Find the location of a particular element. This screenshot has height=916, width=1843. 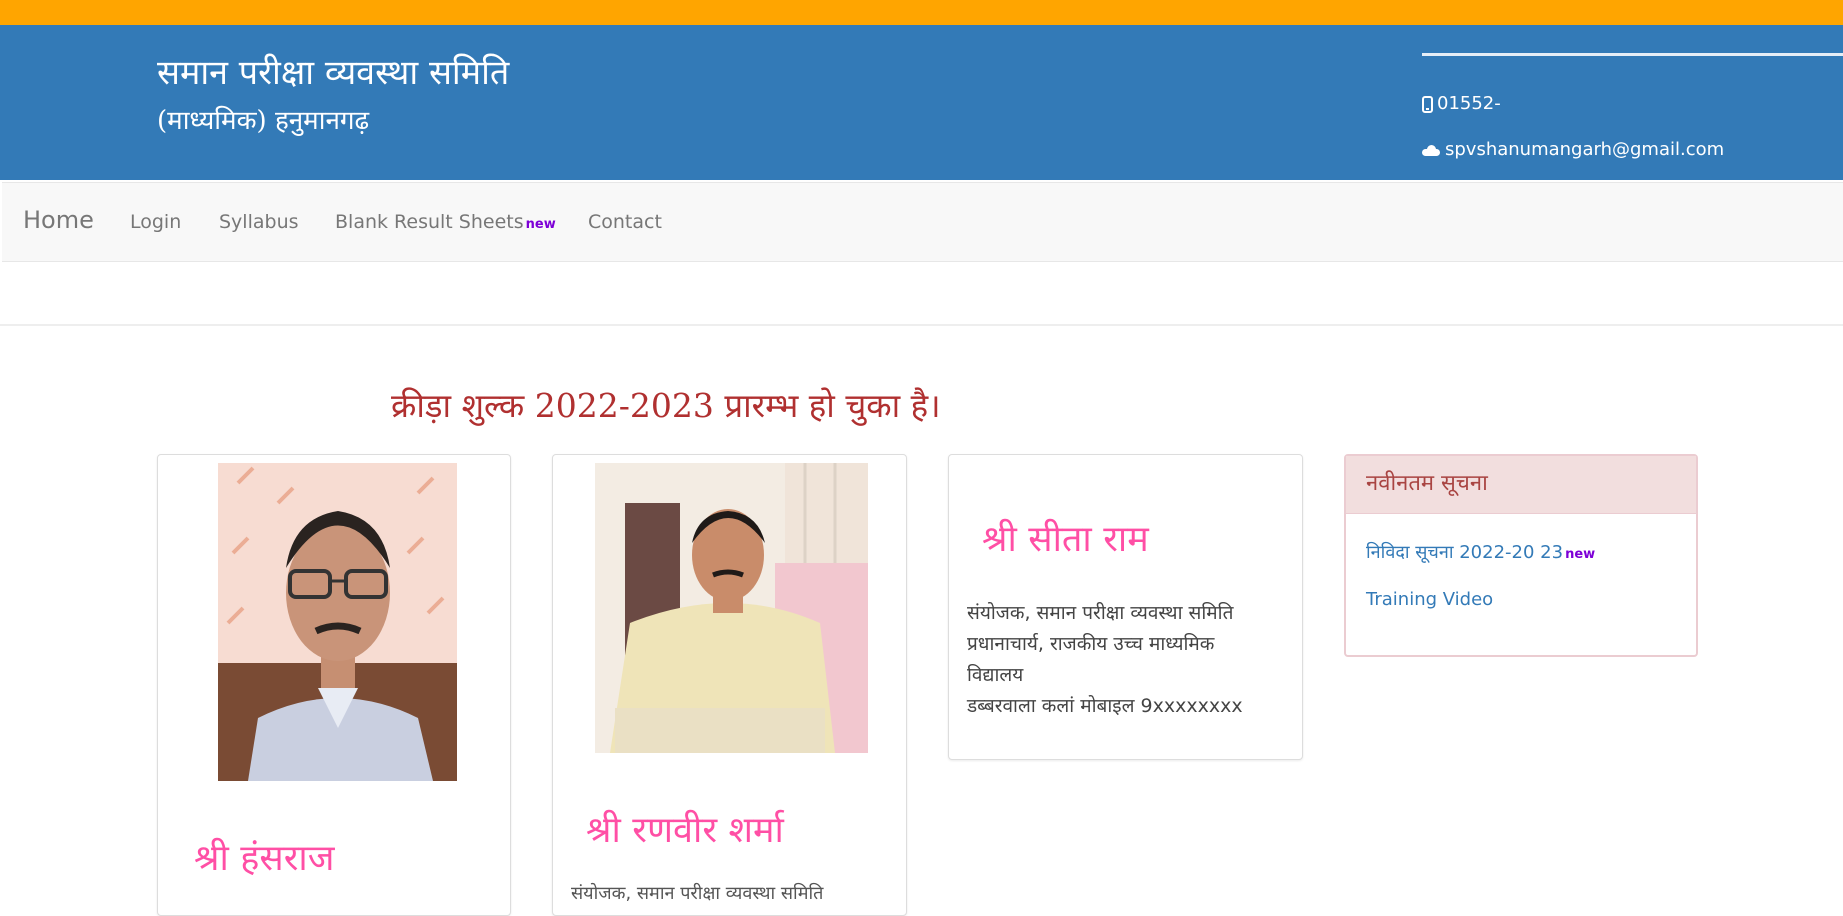

nav-syllabus: Syllabus is located at coordinates (259, 222).